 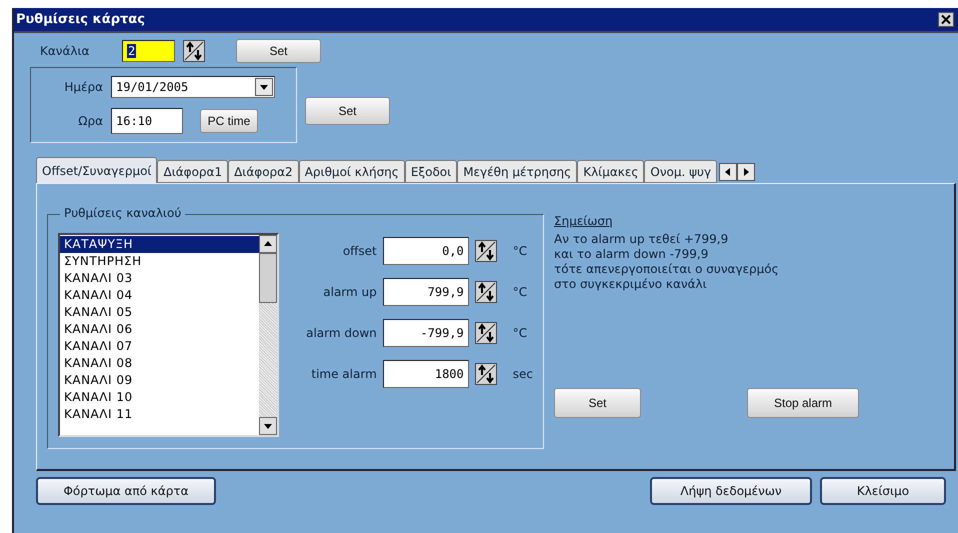 I want to click on field-label: time alarm, so click(x=343, y=374).